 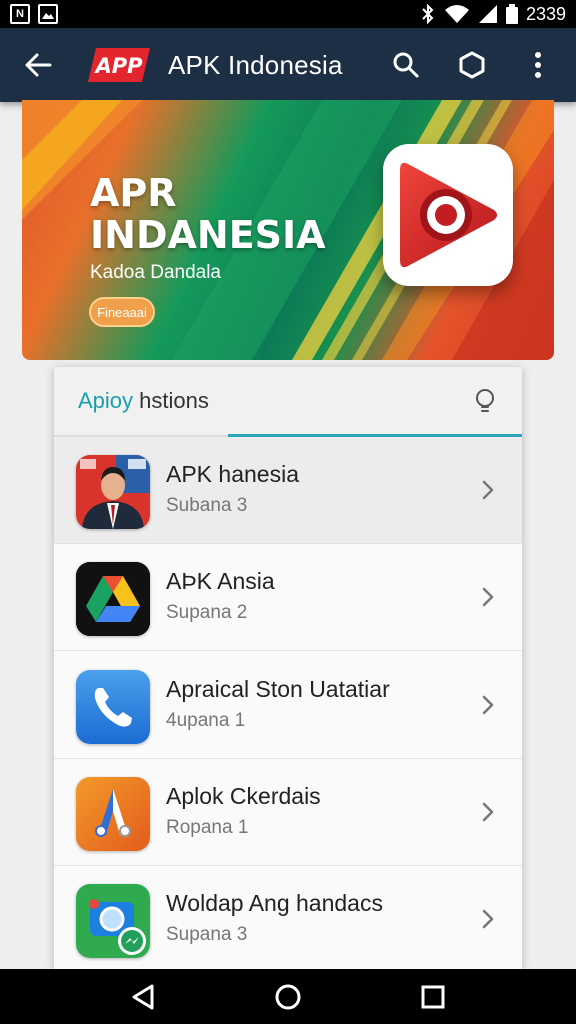 What do you see at coordinates (288, 705) in the screenshot?
I see `list-item: Apraical Ston Uatatiar 4upana 1` at bounding box center [288, 705].